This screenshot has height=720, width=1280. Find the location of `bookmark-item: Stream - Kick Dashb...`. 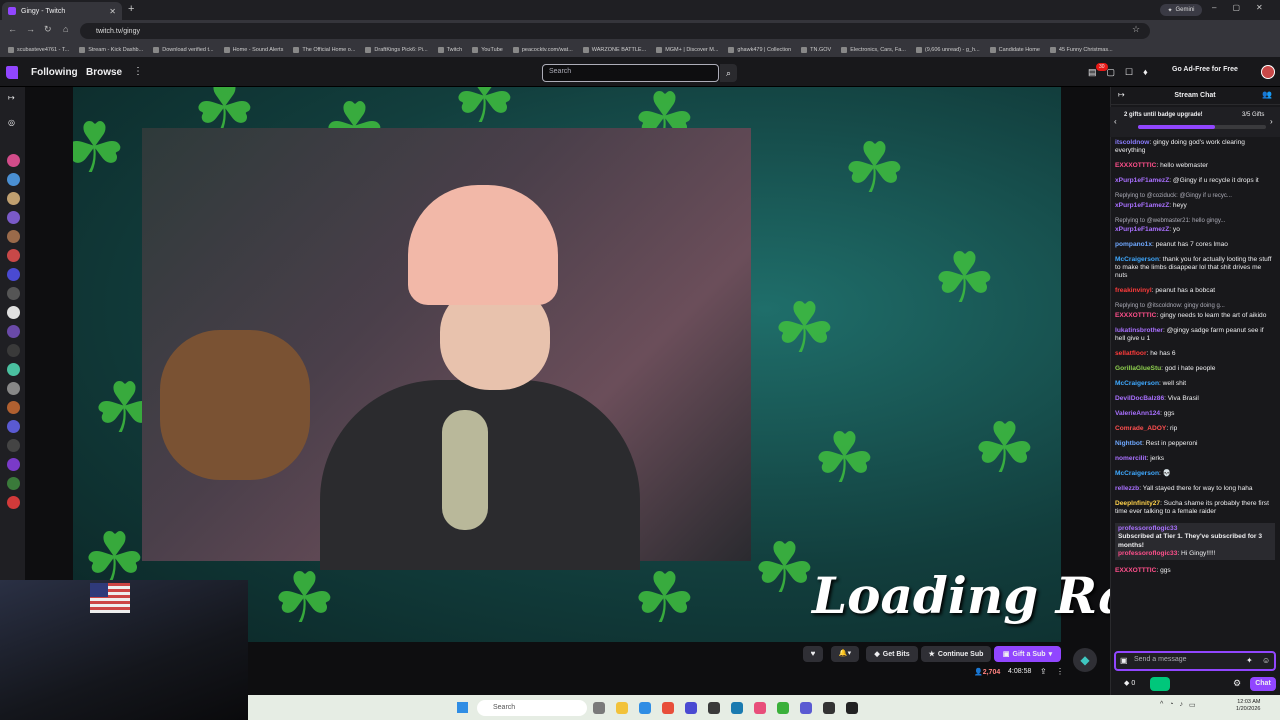

bookmark-item: Stream - Kick Dashb... is located at coordinates (111, 49).